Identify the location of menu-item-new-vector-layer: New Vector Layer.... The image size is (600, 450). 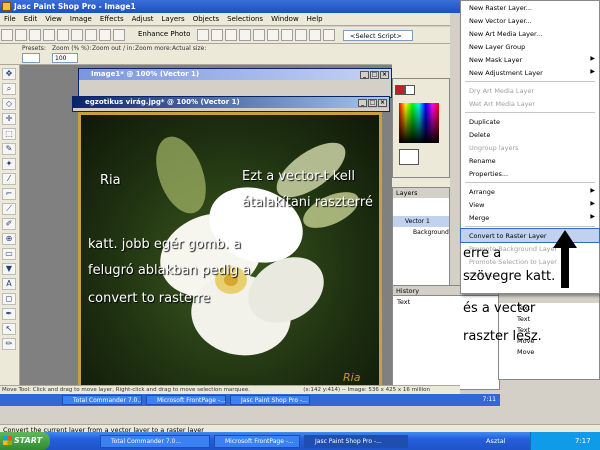
(530, 20).